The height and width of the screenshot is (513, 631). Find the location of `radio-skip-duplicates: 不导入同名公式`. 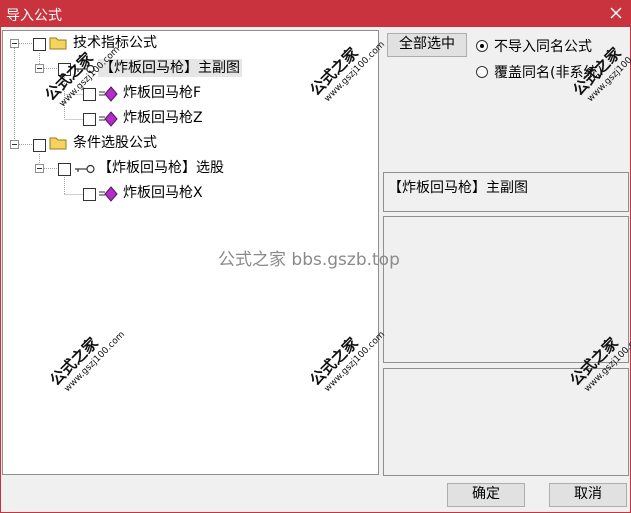

radio-skip-duplicates: 不导入同名公式 is located at coordinates (534, 46).